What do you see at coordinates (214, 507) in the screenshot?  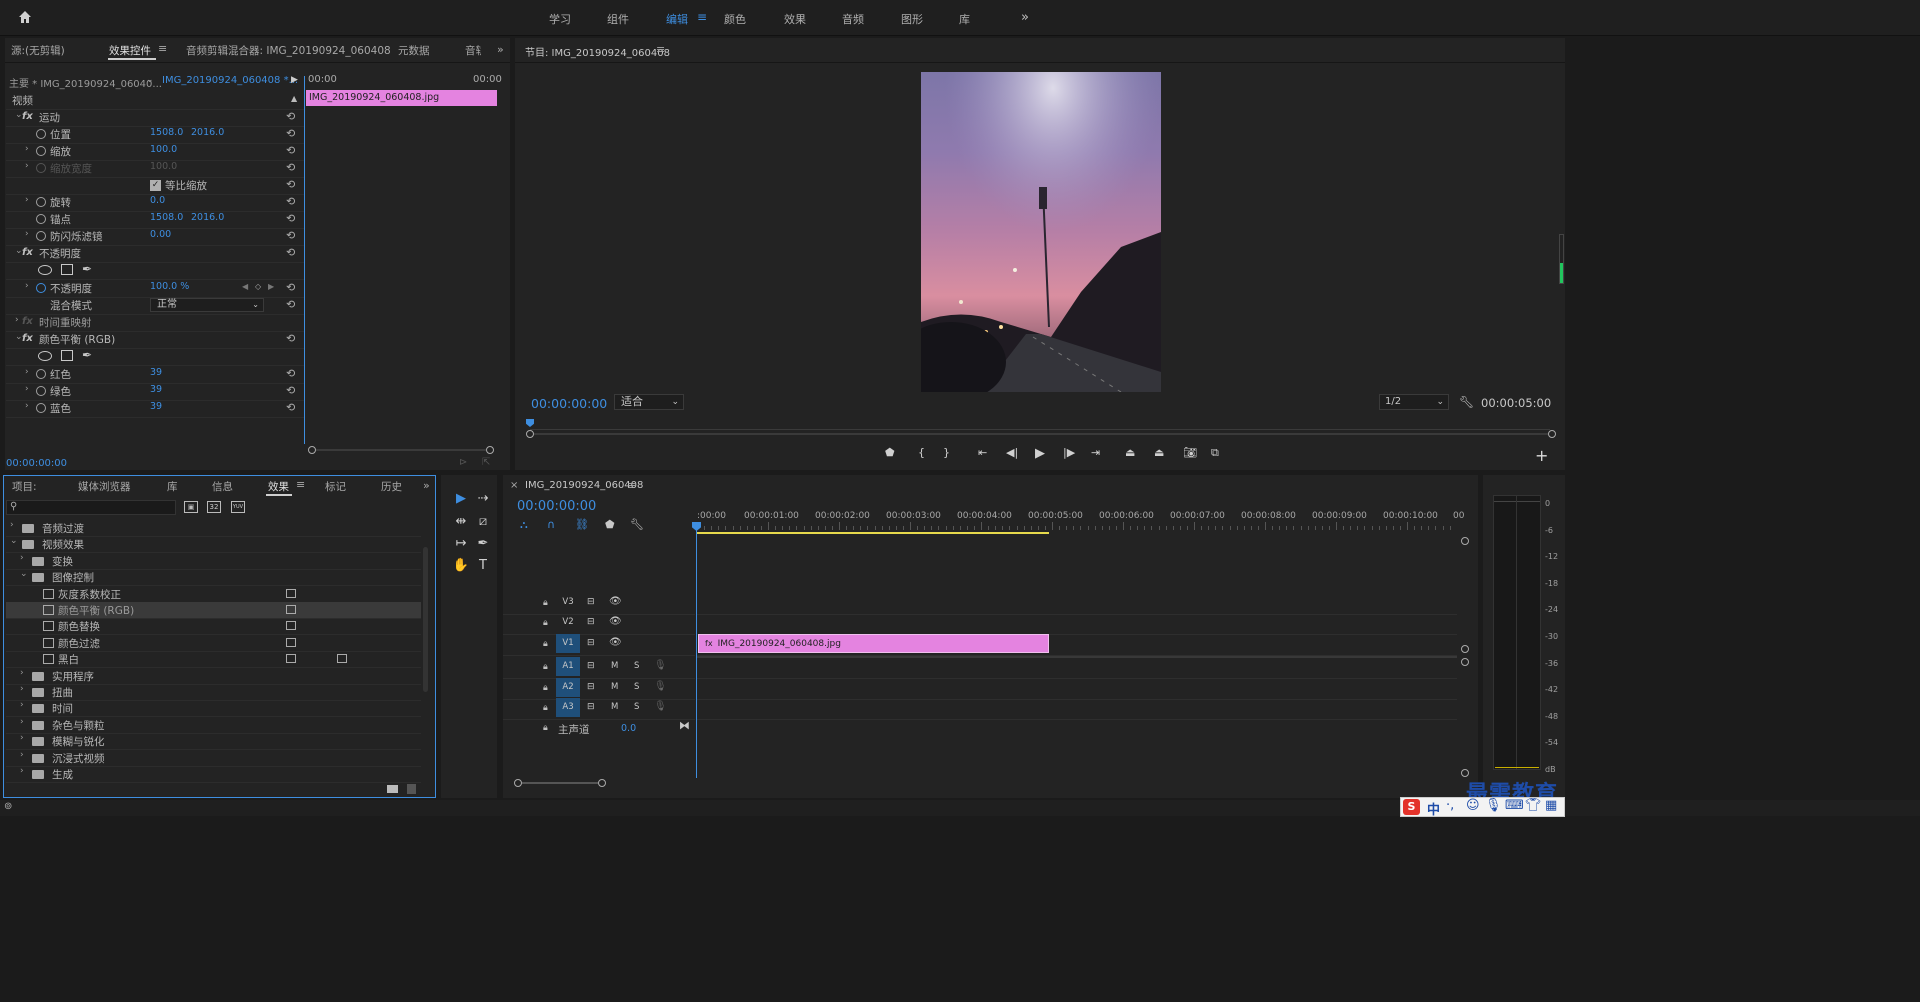 I see `32bit-effects-filter-icon: 32` at bounding box center [214, 507].